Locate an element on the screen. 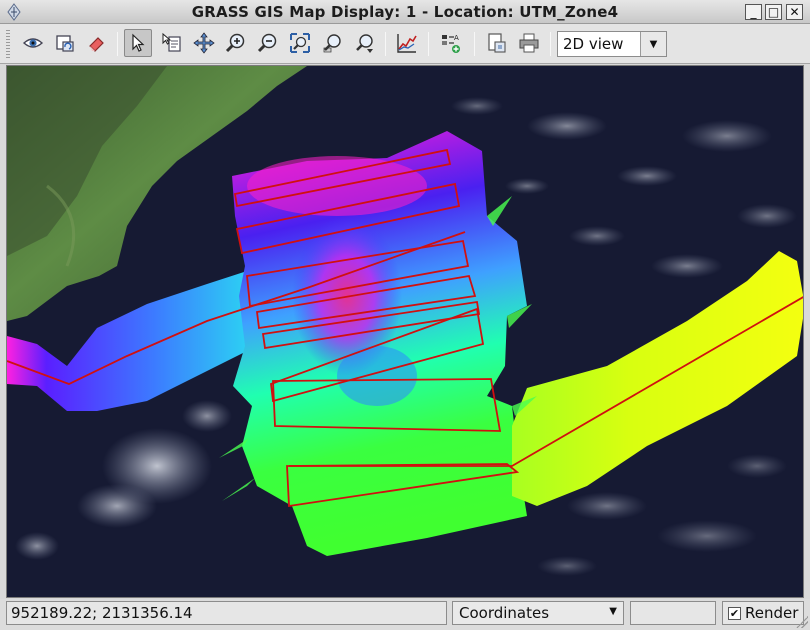 The width and height of the screenshot is (810, 630). view-mode-select: 2D view ▼ is located at coordinates (612, 44).